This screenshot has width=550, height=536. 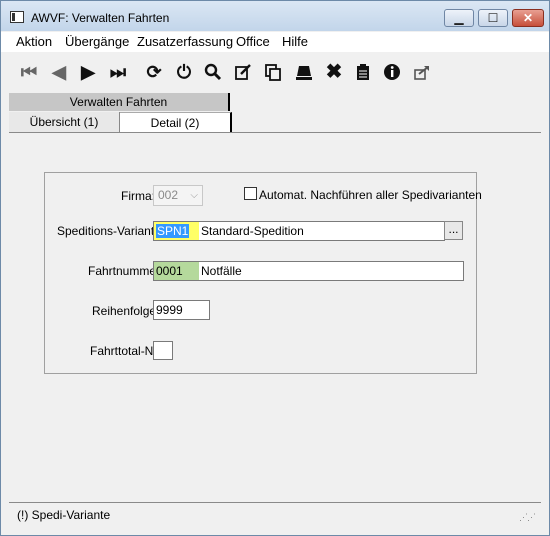 What do you see at coordinates (163, 350) in the screenshot?
I see `fahrttotal-field` at bounding box center [163, 350].